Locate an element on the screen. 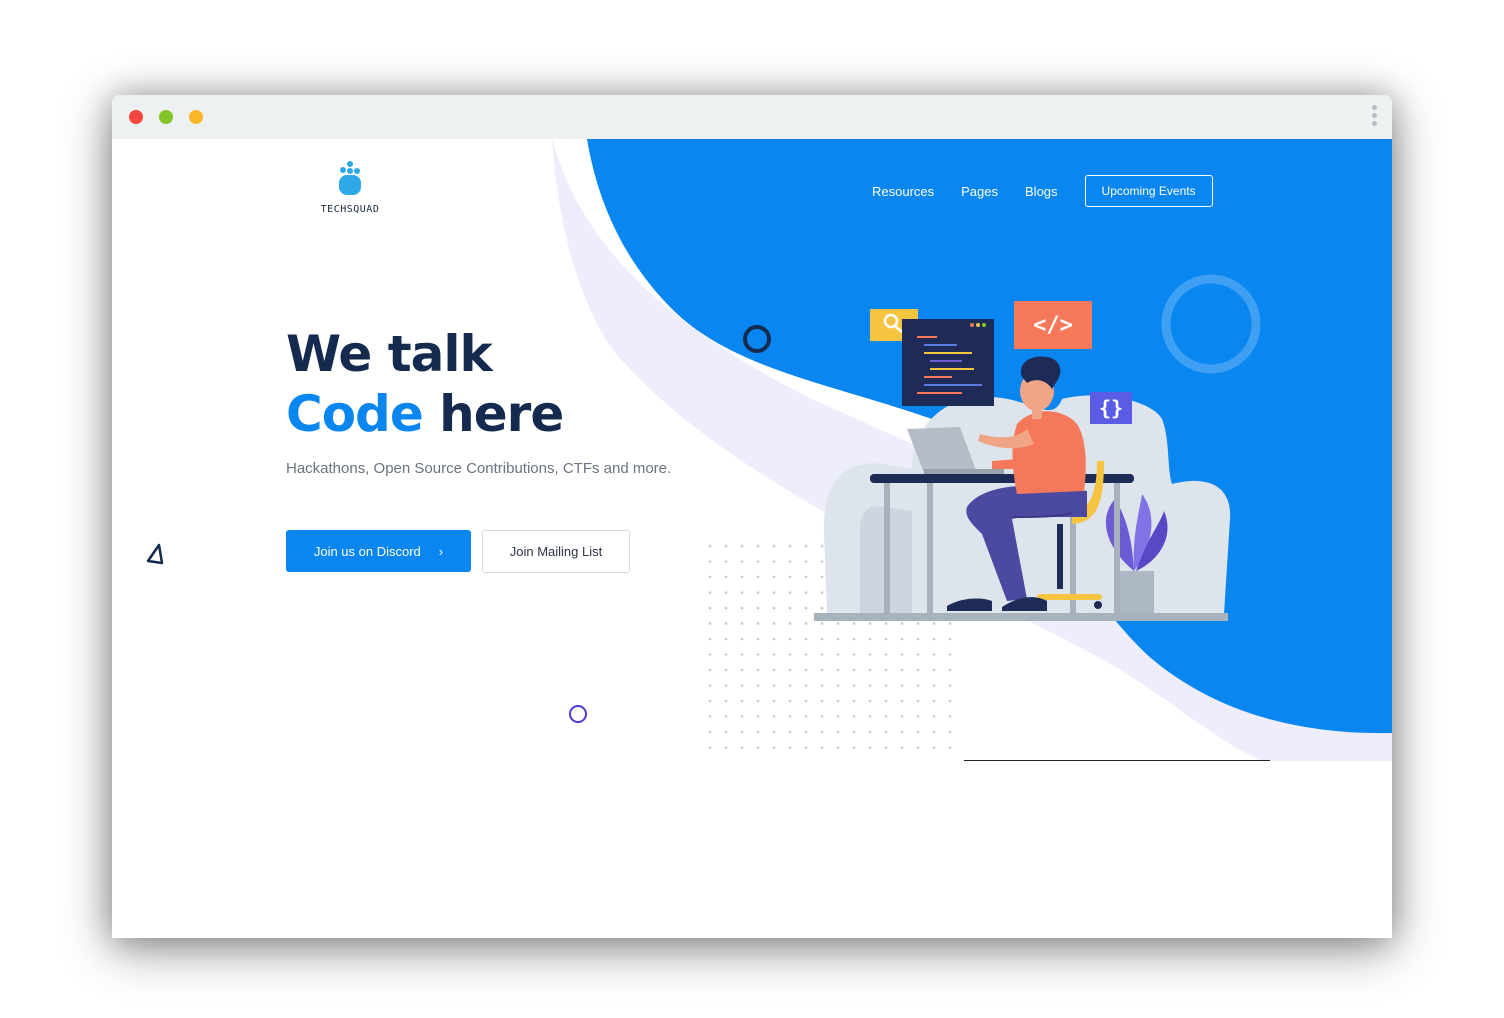  hero-title-line1: We talk is located at coordinates (389, 354).